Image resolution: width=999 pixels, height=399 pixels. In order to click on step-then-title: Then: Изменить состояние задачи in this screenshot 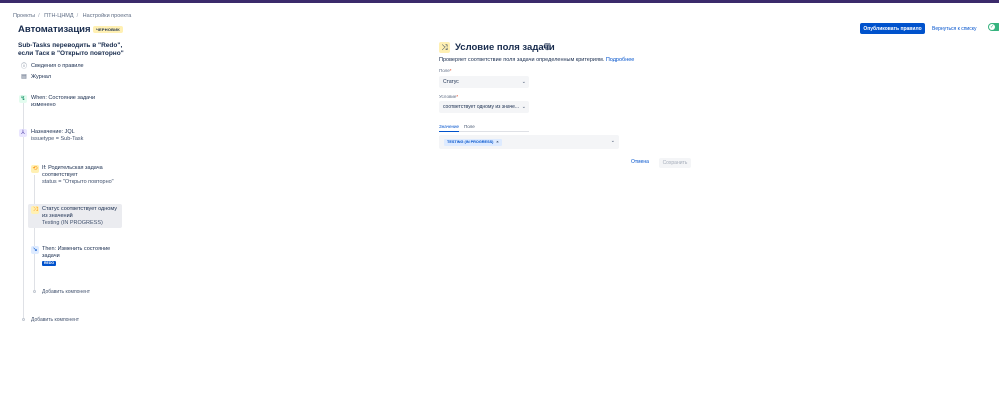, I will do `click(76, 252)`.